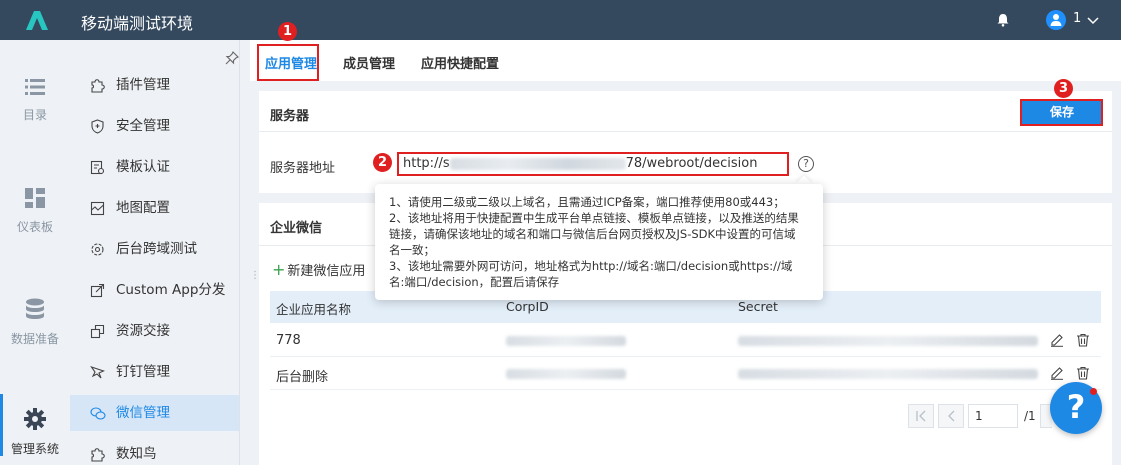 The image size is (1121, 465). I want to click on submenu-item-label: 模板认证, so click(143, 167).